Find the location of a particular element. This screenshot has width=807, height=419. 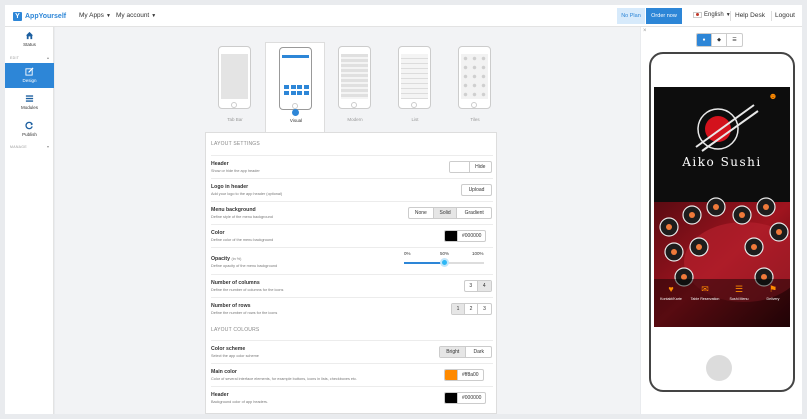

color-picker: #000000 is located at coordinates (465, 236).